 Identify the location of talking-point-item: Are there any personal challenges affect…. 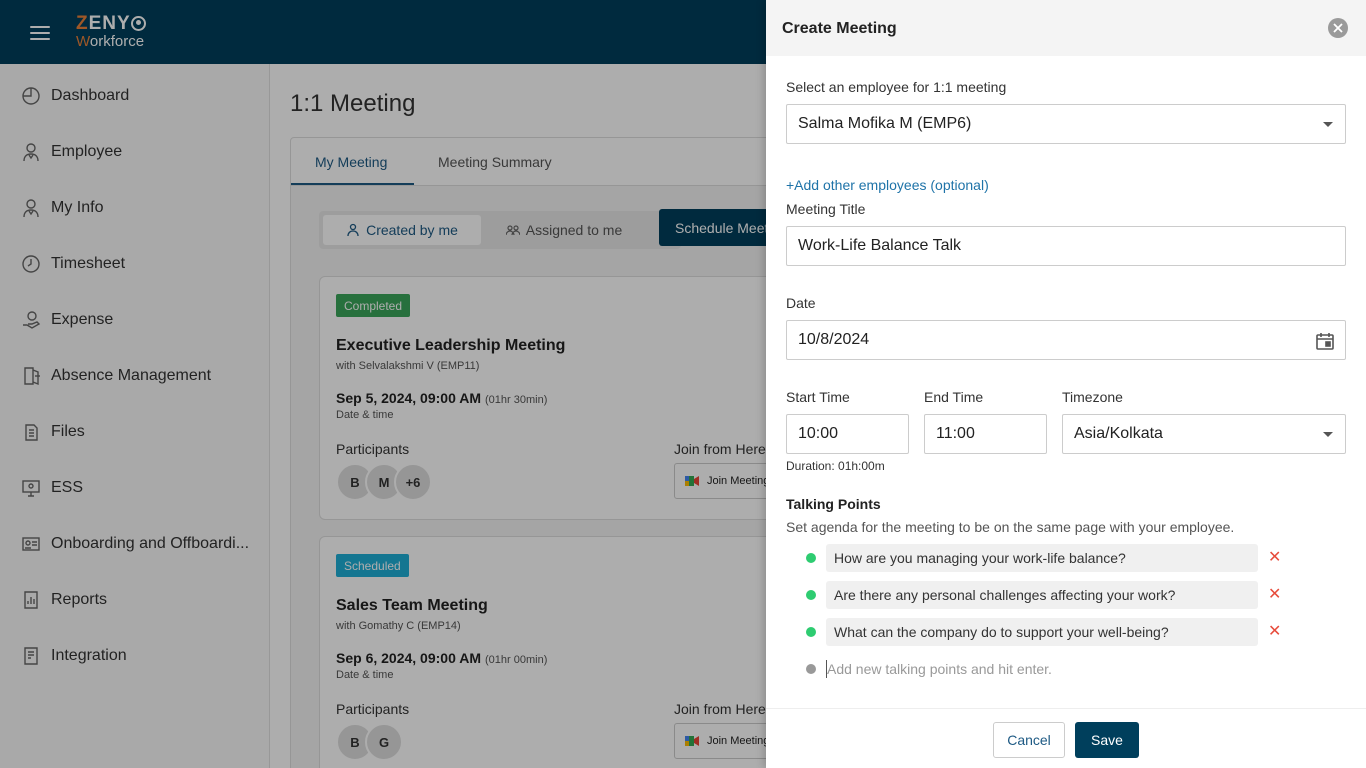
(1056, 595).